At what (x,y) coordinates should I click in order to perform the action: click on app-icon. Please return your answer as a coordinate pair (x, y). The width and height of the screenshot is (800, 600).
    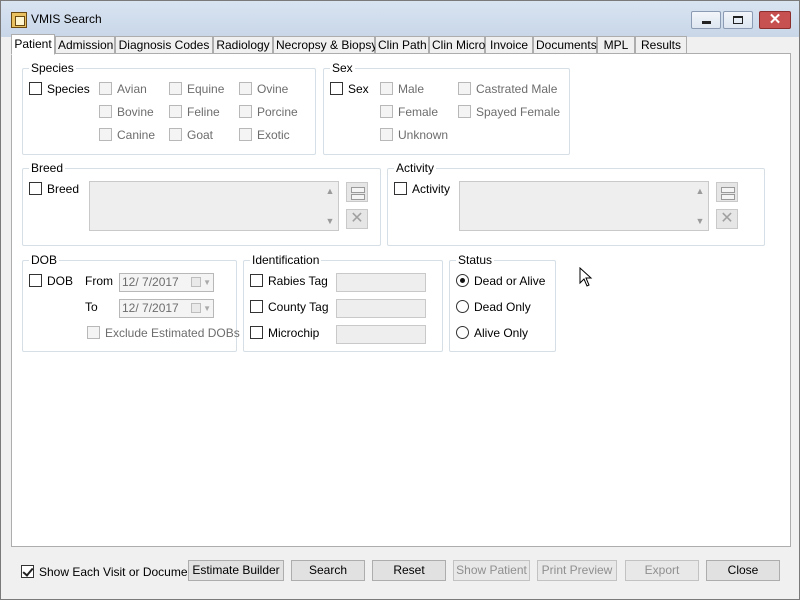
    Looking at the image, I should click on (19, 20).